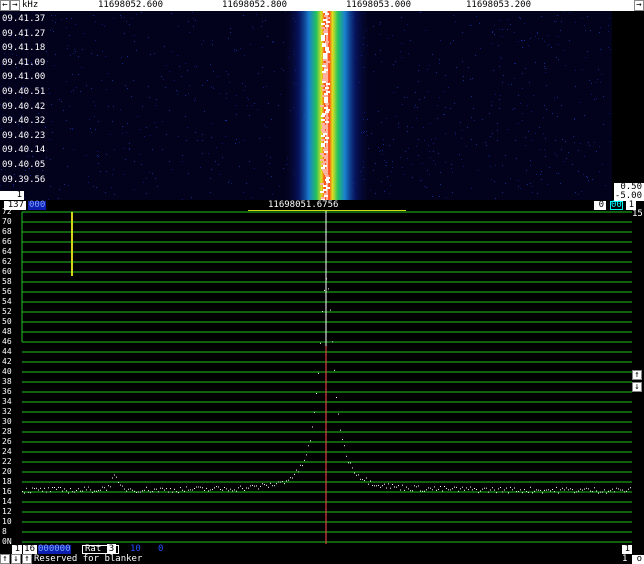 This screenshot has width=644, height=564. I want to click on bottom-blue-field-3: 0, so click(160, 549).